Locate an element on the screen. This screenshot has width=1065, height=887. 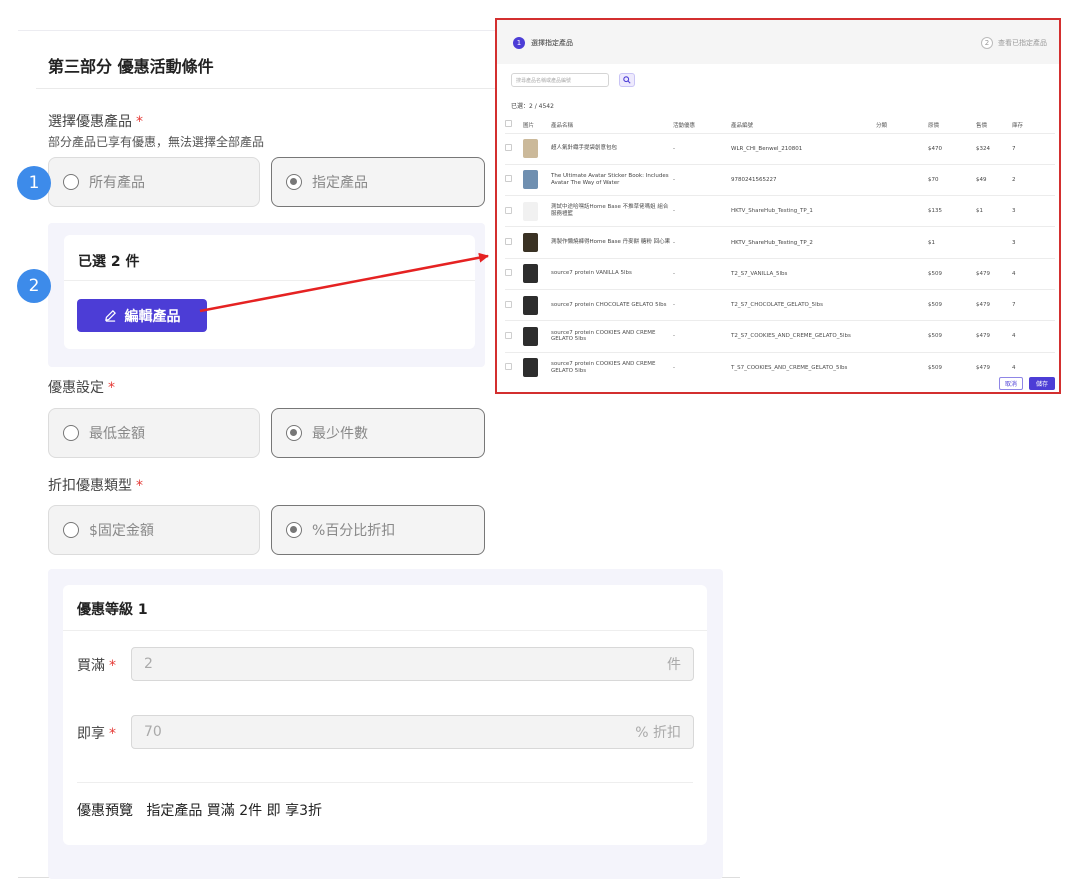
select-all-checkbox is located at coordinates (508, 124).